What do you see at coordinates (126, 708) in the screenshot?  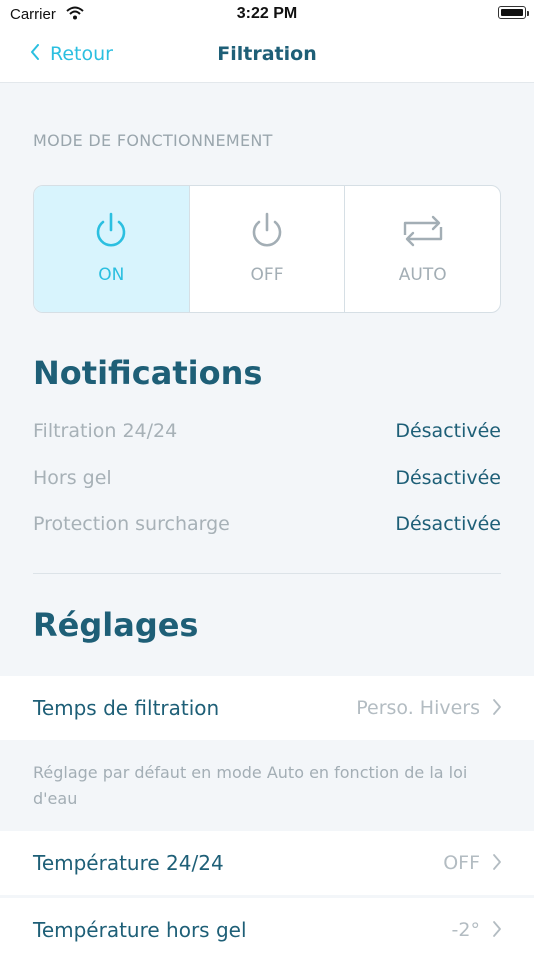 I see `filtration-time-label: Temps de filtration` at bounding box center [126, 708].